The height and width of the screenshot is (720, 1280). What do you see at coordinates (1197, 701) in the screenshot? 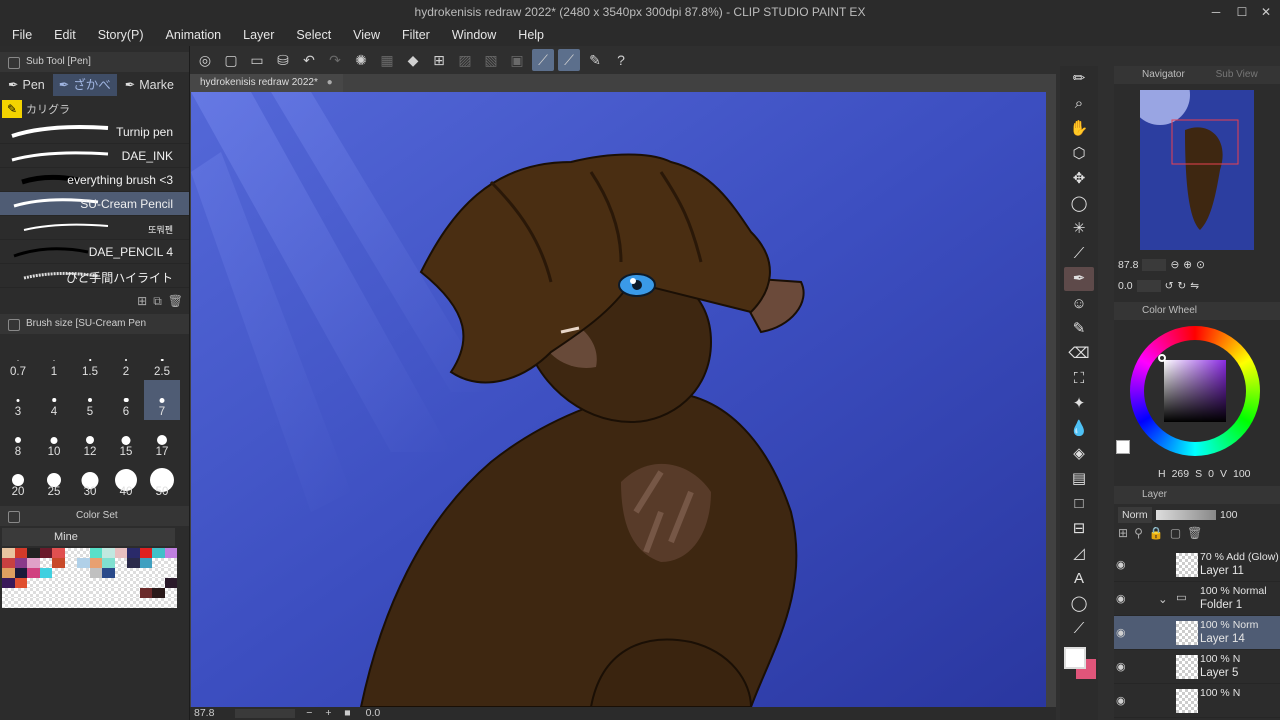
I see `layer-item: ◉ 100 % N` at bounding box center [1197, 701].